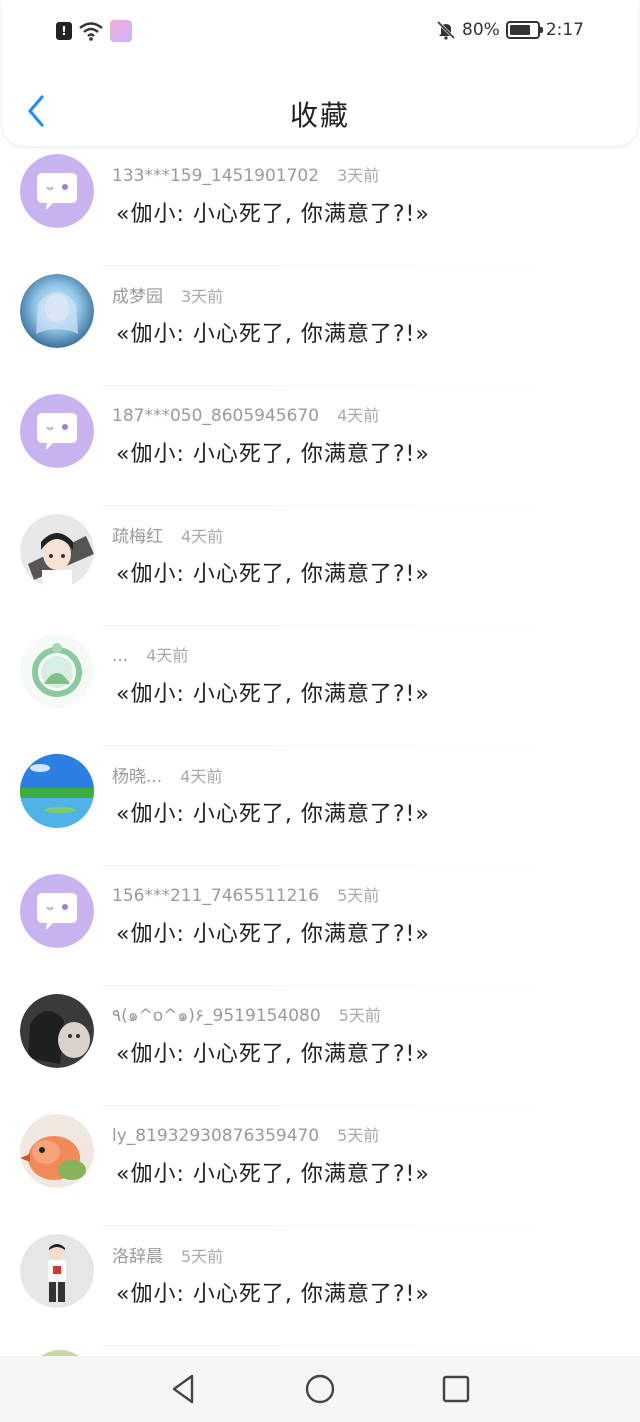 The height and width of the screenshot is (1422, 640). What do you see at coordinates (167, 774) in the screenshot?
I see `item-meta: 杨晓... 4天前` at bounding box center [167, 774].